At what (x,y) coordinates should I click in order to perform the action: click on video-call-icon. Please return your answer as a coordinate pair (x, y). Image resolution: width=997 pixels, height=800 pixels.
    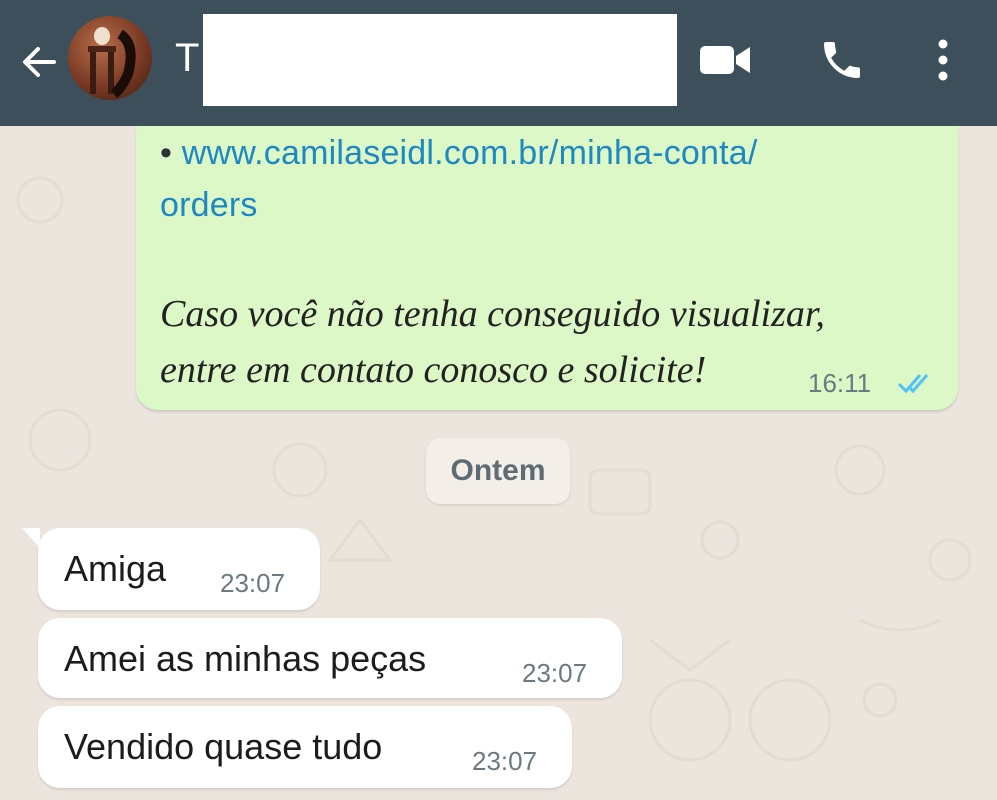
    Looking at the image, I should click on (725, 60).